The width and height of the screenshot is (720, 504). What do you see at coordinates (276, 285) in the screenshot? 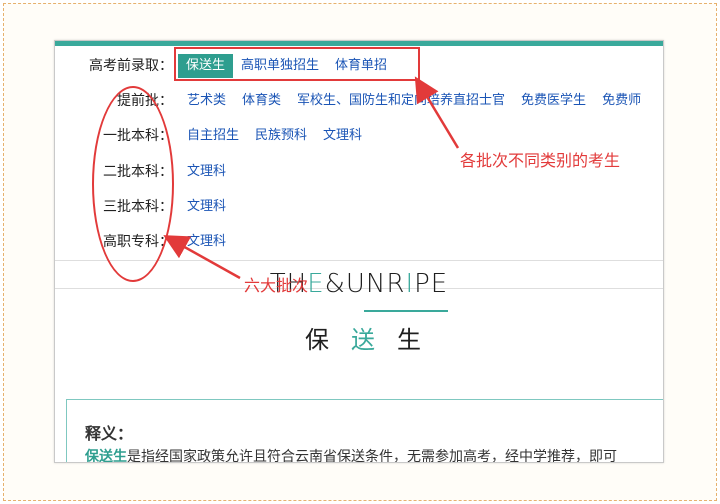
I see `annotation-batches-text: 六大批次` at bounding box center [276, 285].